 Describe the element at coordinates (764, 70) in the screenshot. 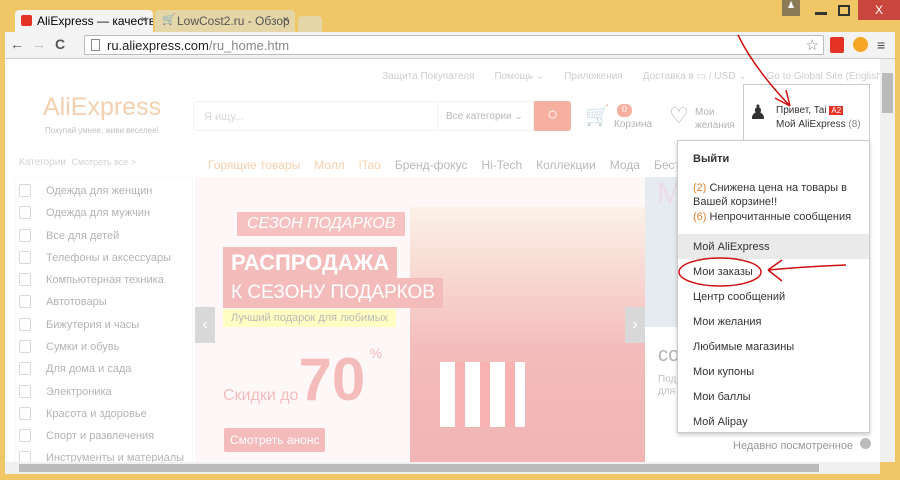

I see `annotation-arrow-down` at that location.